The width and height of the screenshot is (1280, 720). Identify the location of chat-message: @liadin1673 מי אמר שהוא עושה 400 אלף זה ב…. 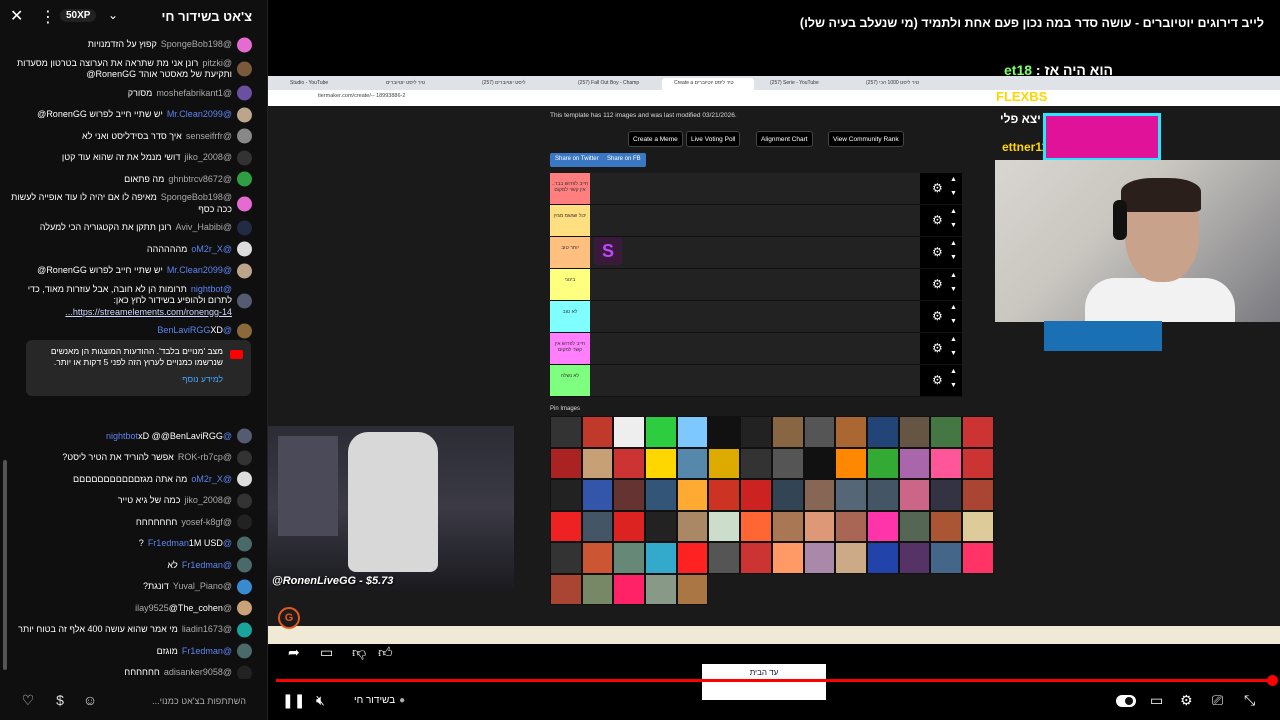
(134, 630).